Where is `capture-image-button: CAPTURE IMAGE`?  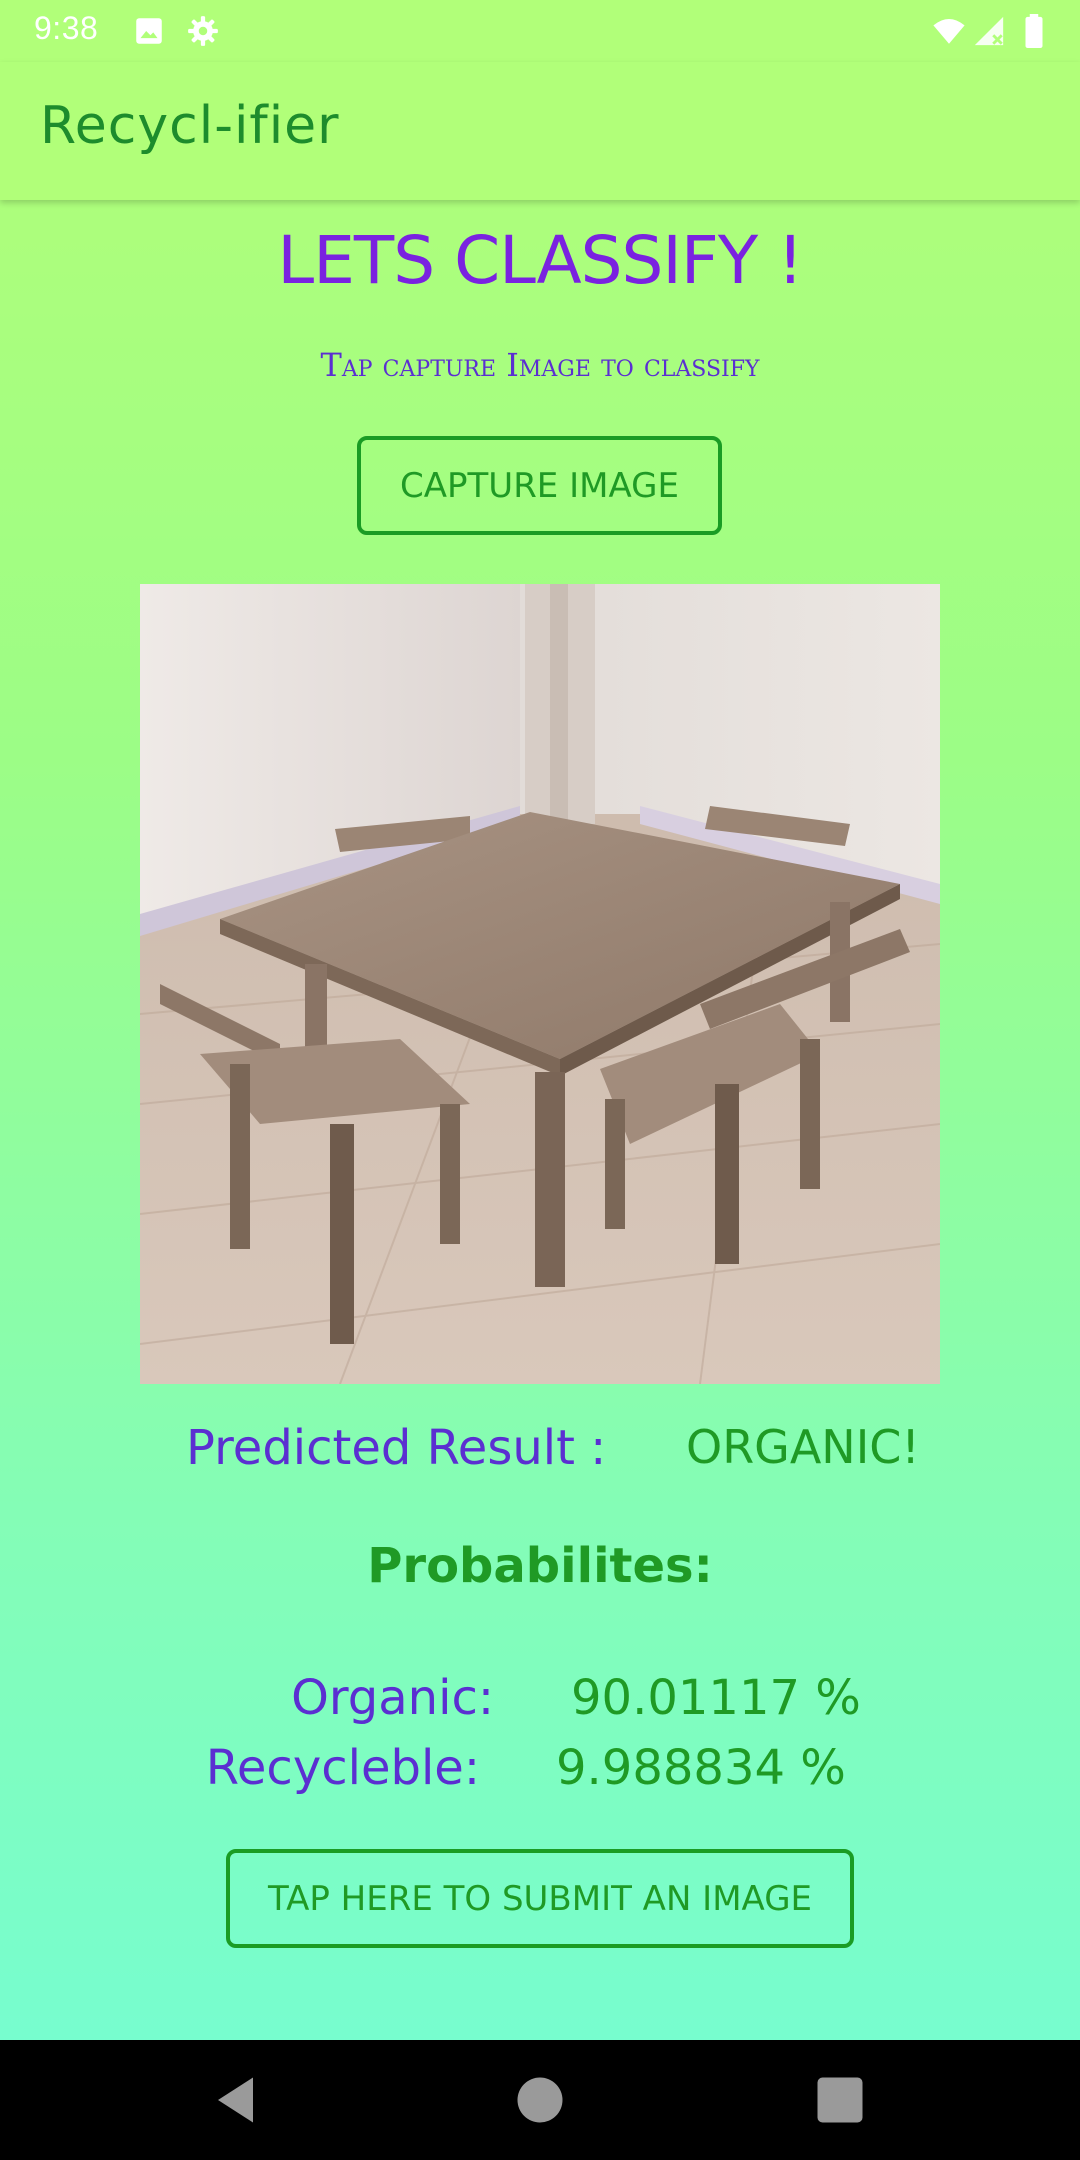
capture-image-button: CAPTURE IMAGE is located at coordinates (539, 485).